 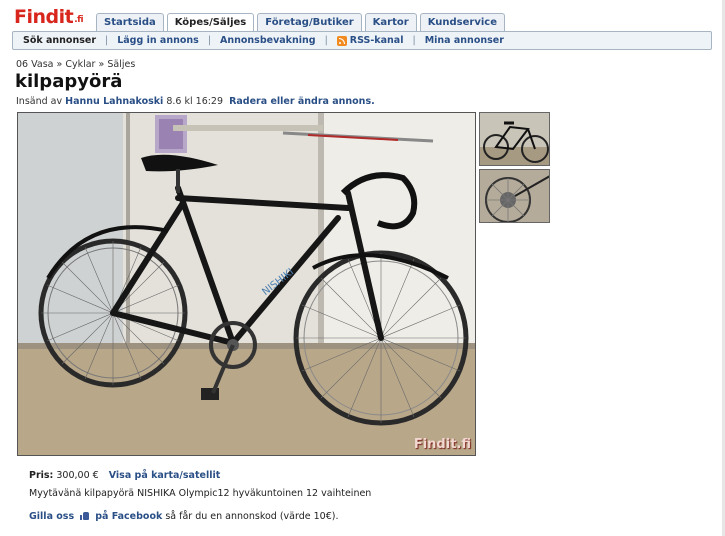 I want to click on logo-tld: .fi, so click(x=79, y=20).